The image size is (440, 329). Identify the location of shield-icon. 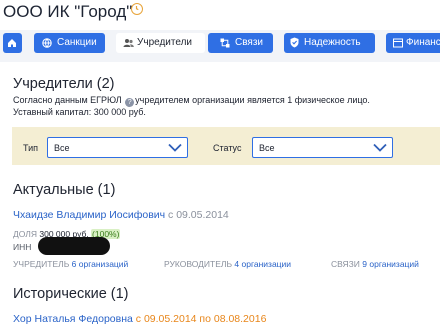
(294, 42).